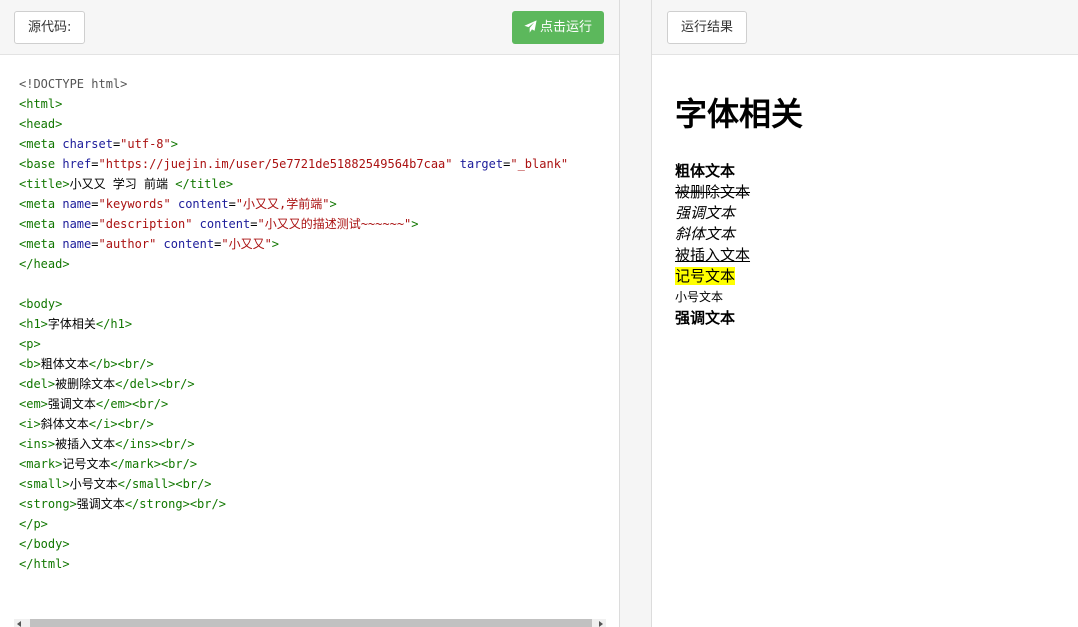 The width and height of the screenshot is (1078, 627). Describe the element at coordinates (312, 344) in the screenshot. I see `code-line: <p>` at that location.